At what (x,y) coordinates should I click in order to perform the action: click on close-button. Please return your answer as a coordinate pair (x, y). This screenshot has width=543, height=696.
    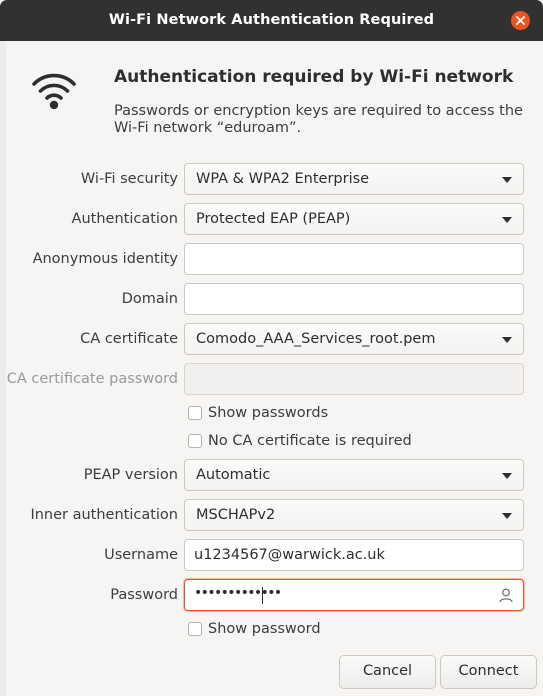
    Looking at the image, I should click on (520, 20).